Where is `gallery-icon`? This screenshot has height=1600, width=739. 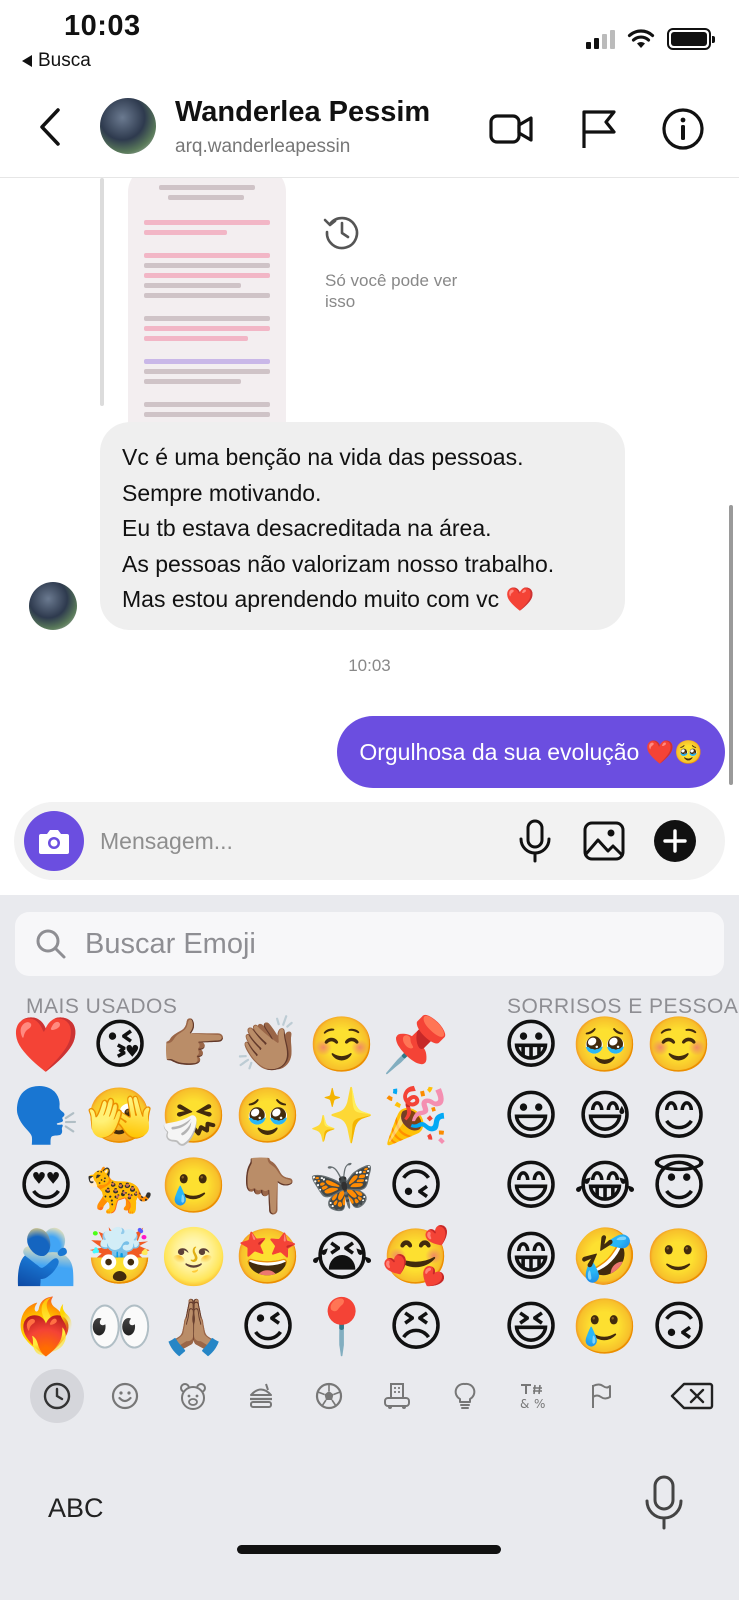 gallery-icon is located at coordinates (604, 841).